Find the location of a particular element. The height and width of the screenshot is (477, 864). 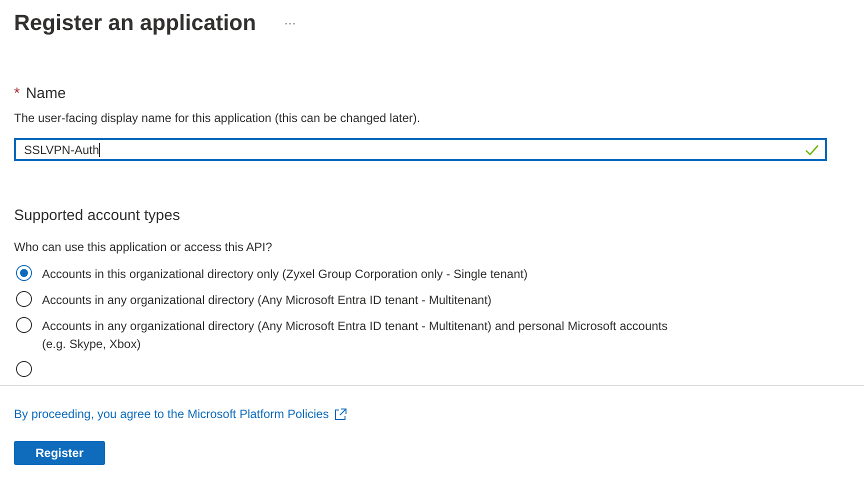

name-field: SSLVPN-Auth is located at coordinates (420, 149).